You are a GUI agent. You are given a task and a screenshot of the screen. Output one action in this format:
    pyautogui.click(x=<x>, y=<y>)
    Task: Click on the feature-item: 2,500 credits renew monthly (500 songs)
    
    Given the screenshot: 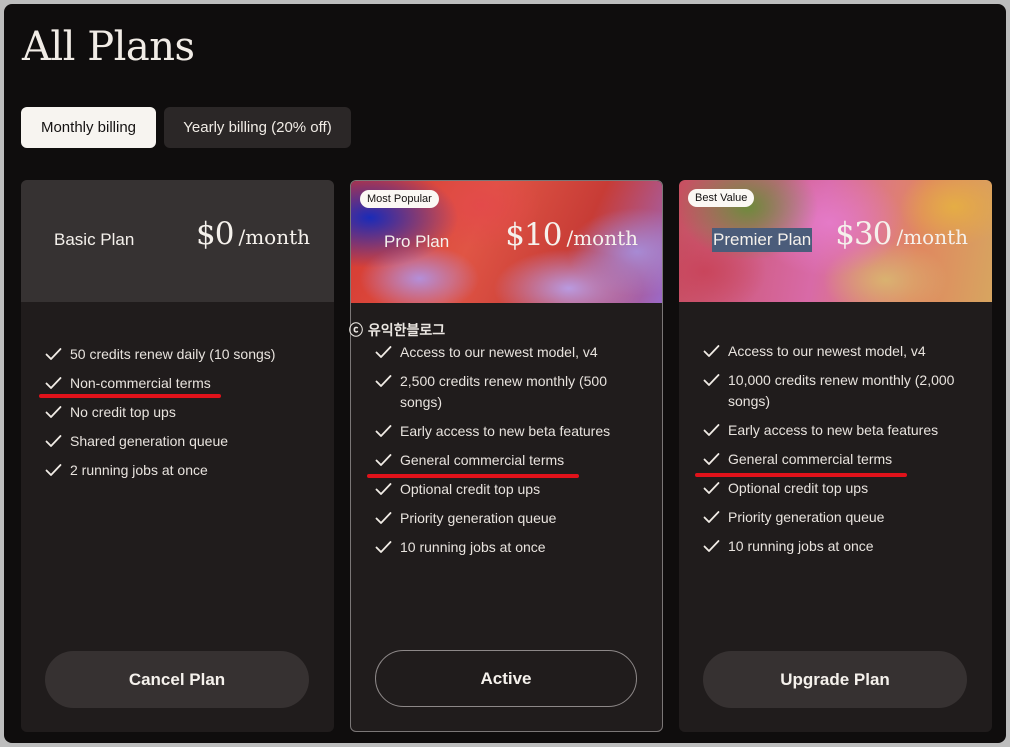 What is the action you would take?
    pyautogui.click(x=506, y=392)
    